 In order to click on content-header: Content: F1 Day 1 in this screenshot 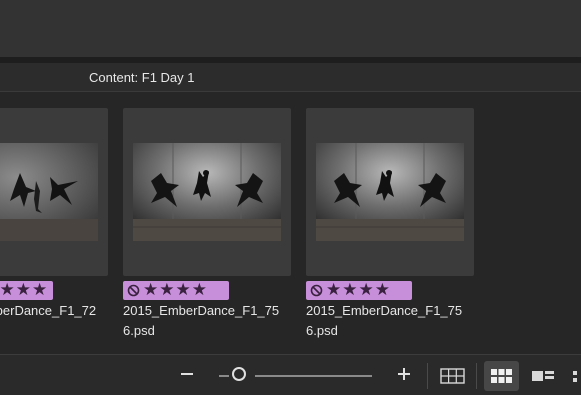, I will do `click(290, 77)`.